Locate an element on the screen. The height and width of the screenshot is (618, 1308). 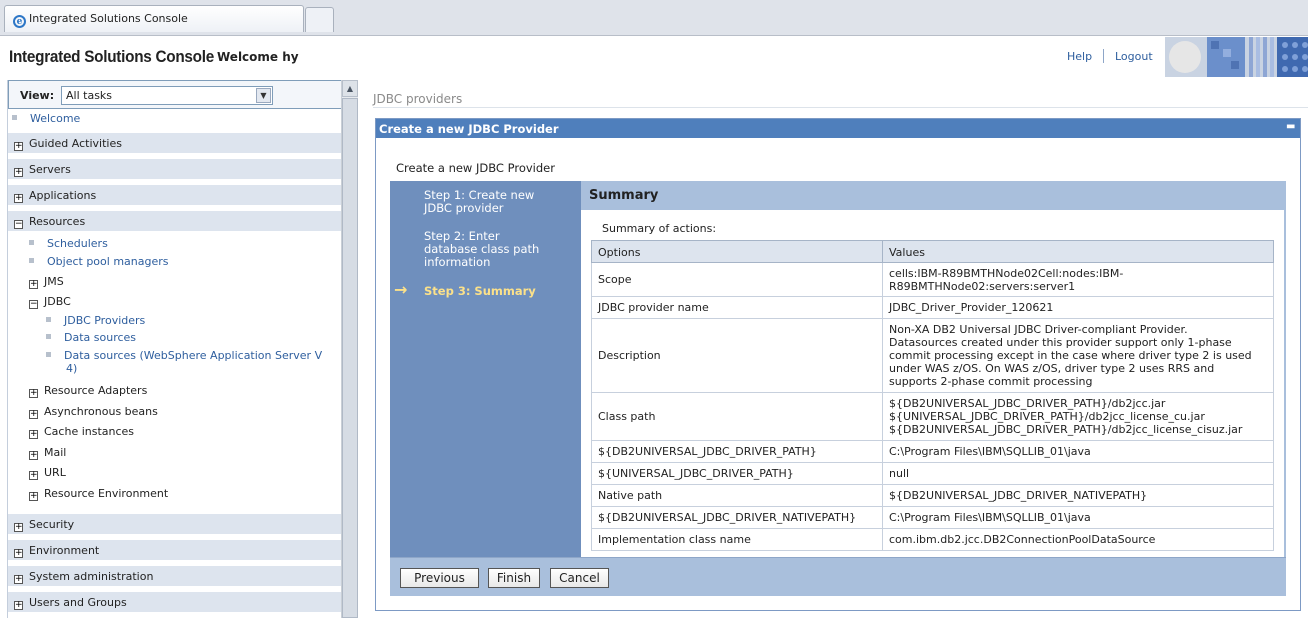
nav-item-welcome: Welcome is located at coordinates (46, 118).